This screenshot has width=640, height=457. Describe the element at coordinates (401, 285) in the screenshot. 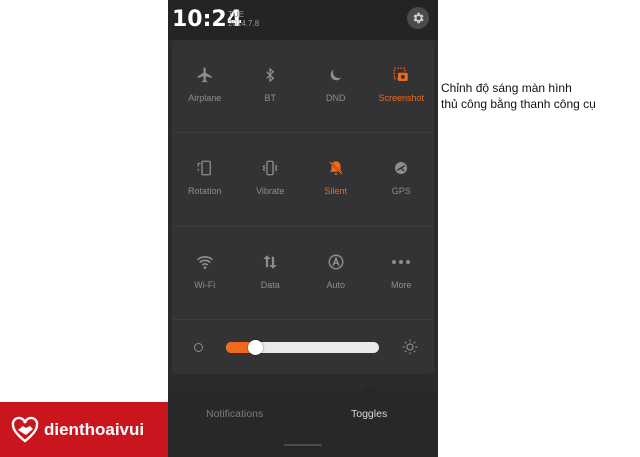

I see `toggle-label: More` at that location.